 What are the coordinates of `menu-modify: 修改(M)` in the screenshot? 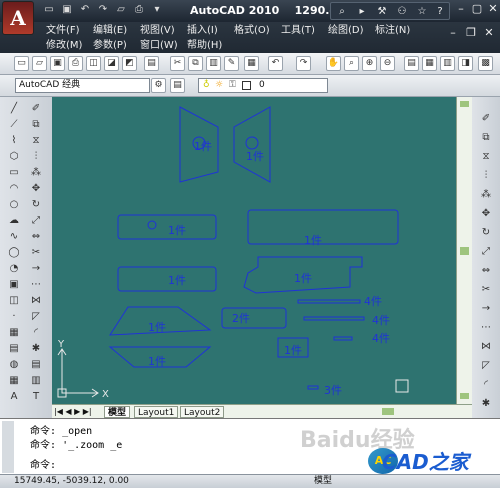 It's located at (64, 45).